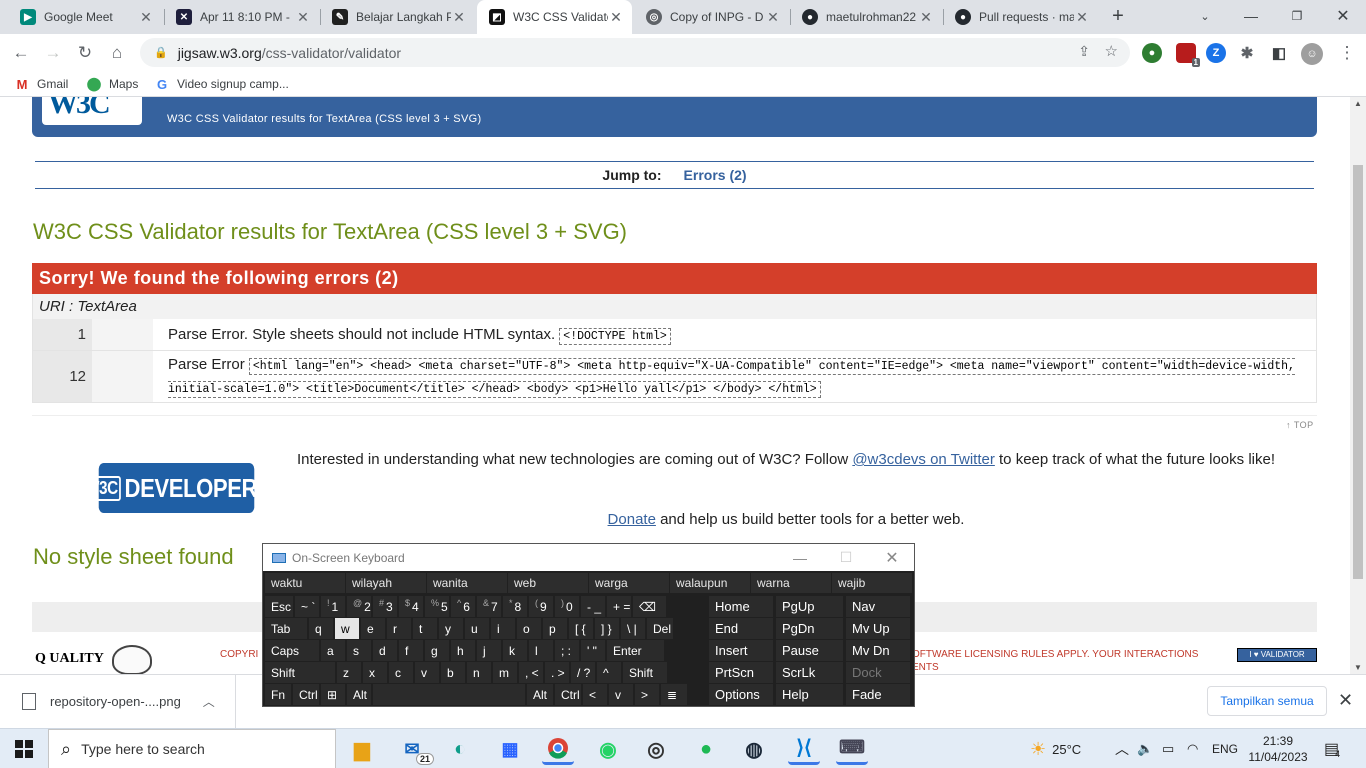 The height and width of the screenshot is (768, 1366). Describe the element at coordinates (307, 606) in the screenshot. I see `osk-key: ~ `` at that location.